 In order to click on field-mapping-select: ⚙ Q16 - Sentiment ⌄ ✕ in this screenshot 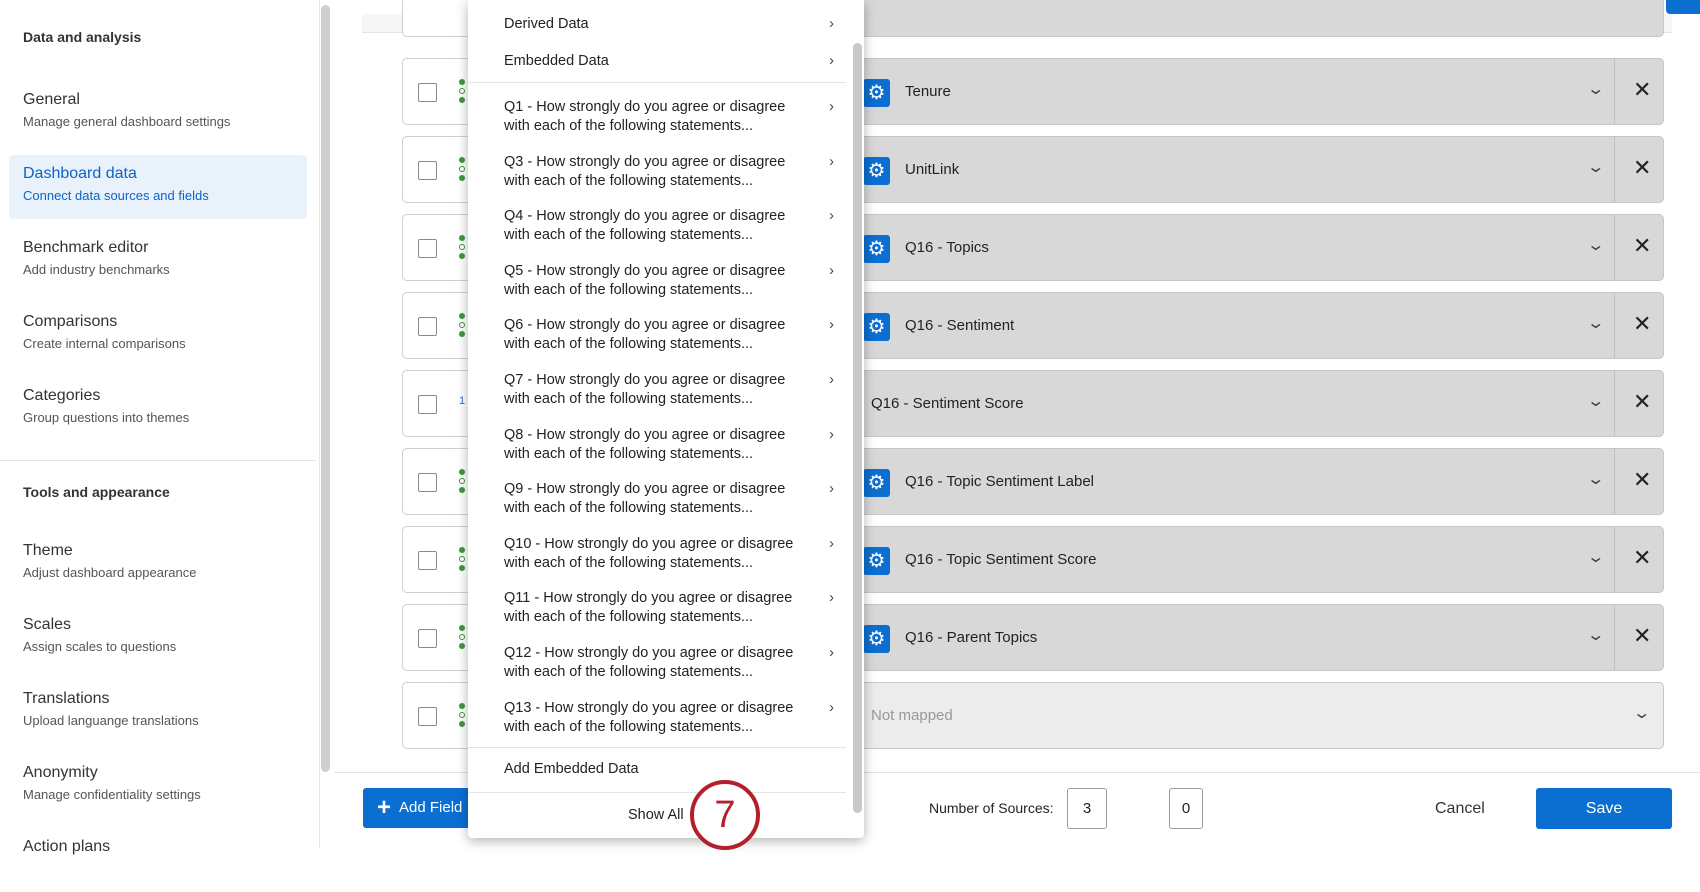, I will do `click(1260, 325)`.